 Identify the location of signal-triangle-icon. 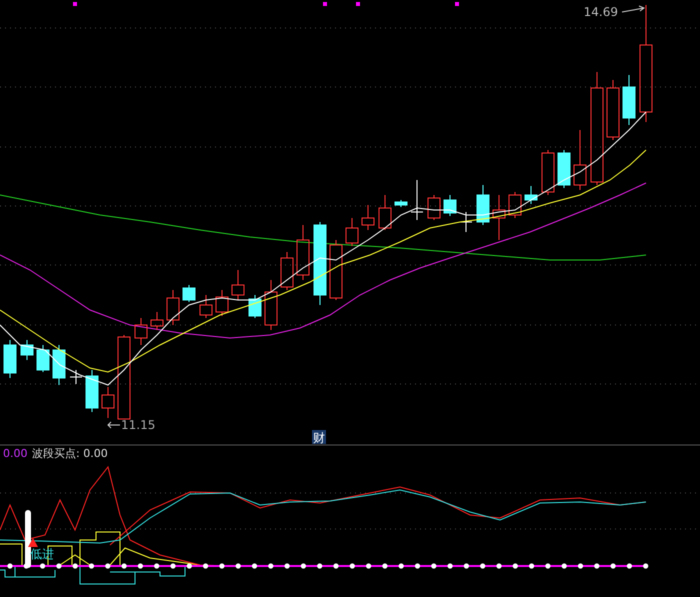
(33, 542).